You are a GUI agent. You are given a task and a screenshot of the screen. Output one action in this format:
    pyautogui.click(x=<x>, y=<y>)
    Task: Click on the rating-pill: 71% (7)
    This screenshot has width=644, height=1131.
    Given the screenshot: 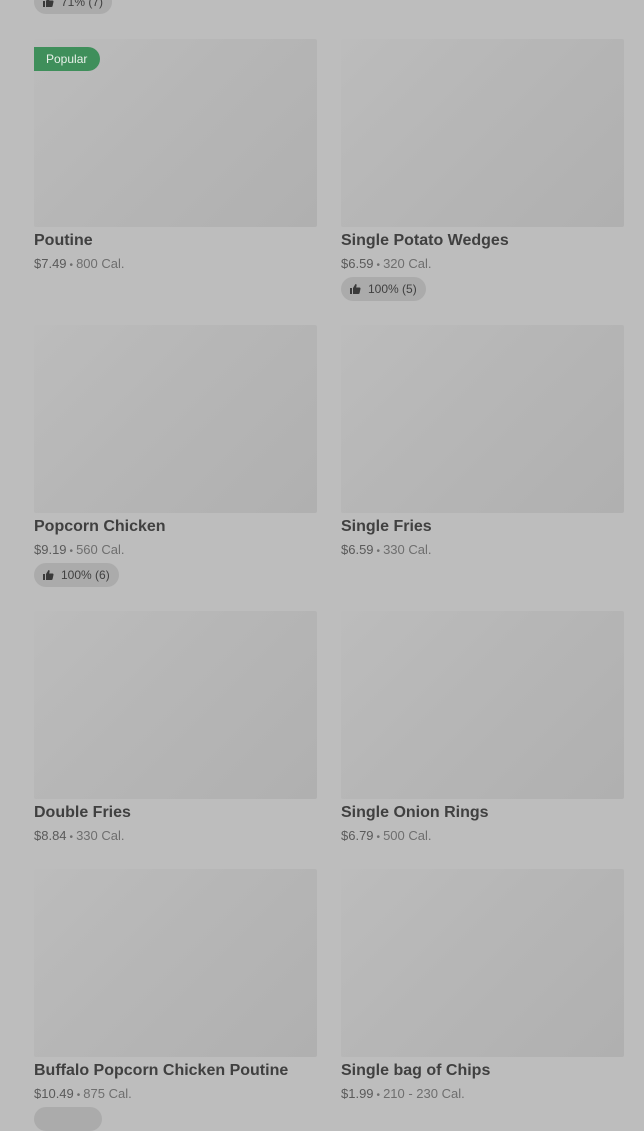 What is the action you would take?
    pyautogui.click(x=73, y=7)
    